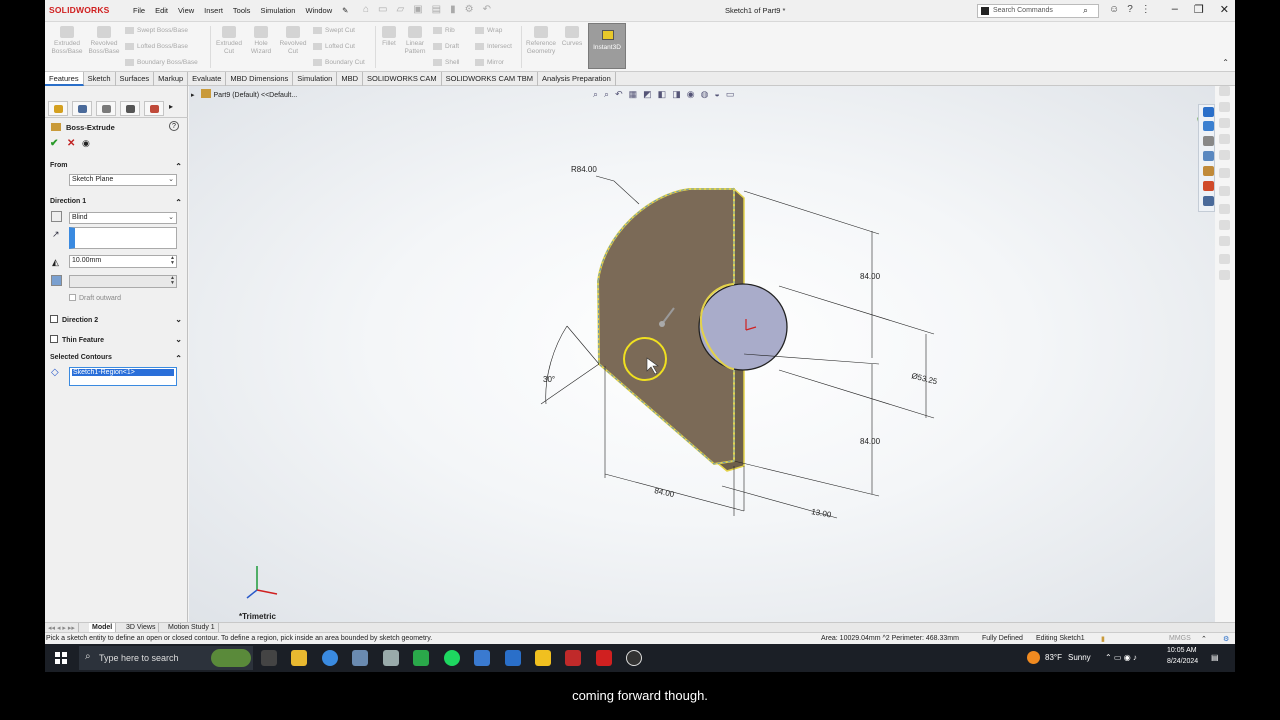 This screenshot has width=1280, height=720. Describe the element at coordinates (584, 169) in the screenshot. I see `dim-radius: R84.00` at that location.